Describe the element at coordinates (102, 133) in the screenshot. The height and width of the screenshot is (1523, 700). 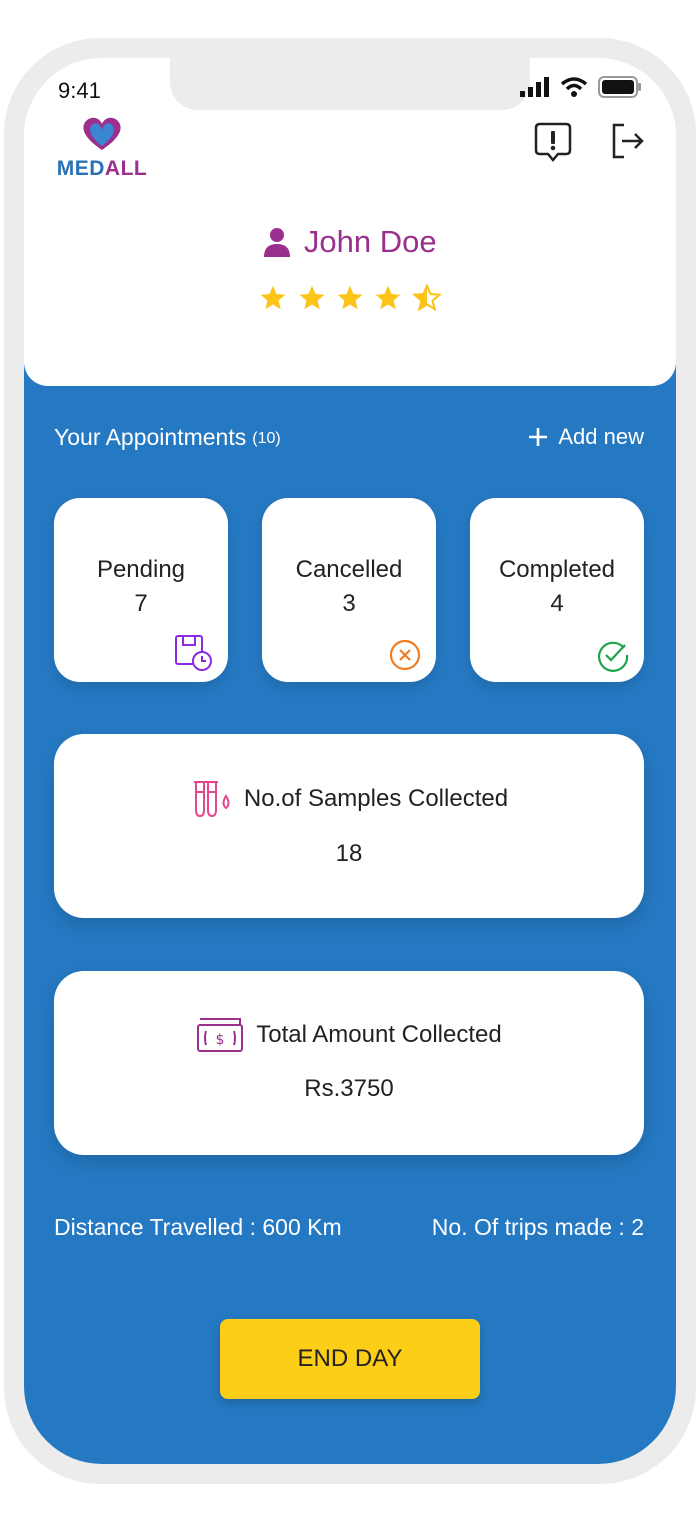
I see `heart-logo-icon` at that location.